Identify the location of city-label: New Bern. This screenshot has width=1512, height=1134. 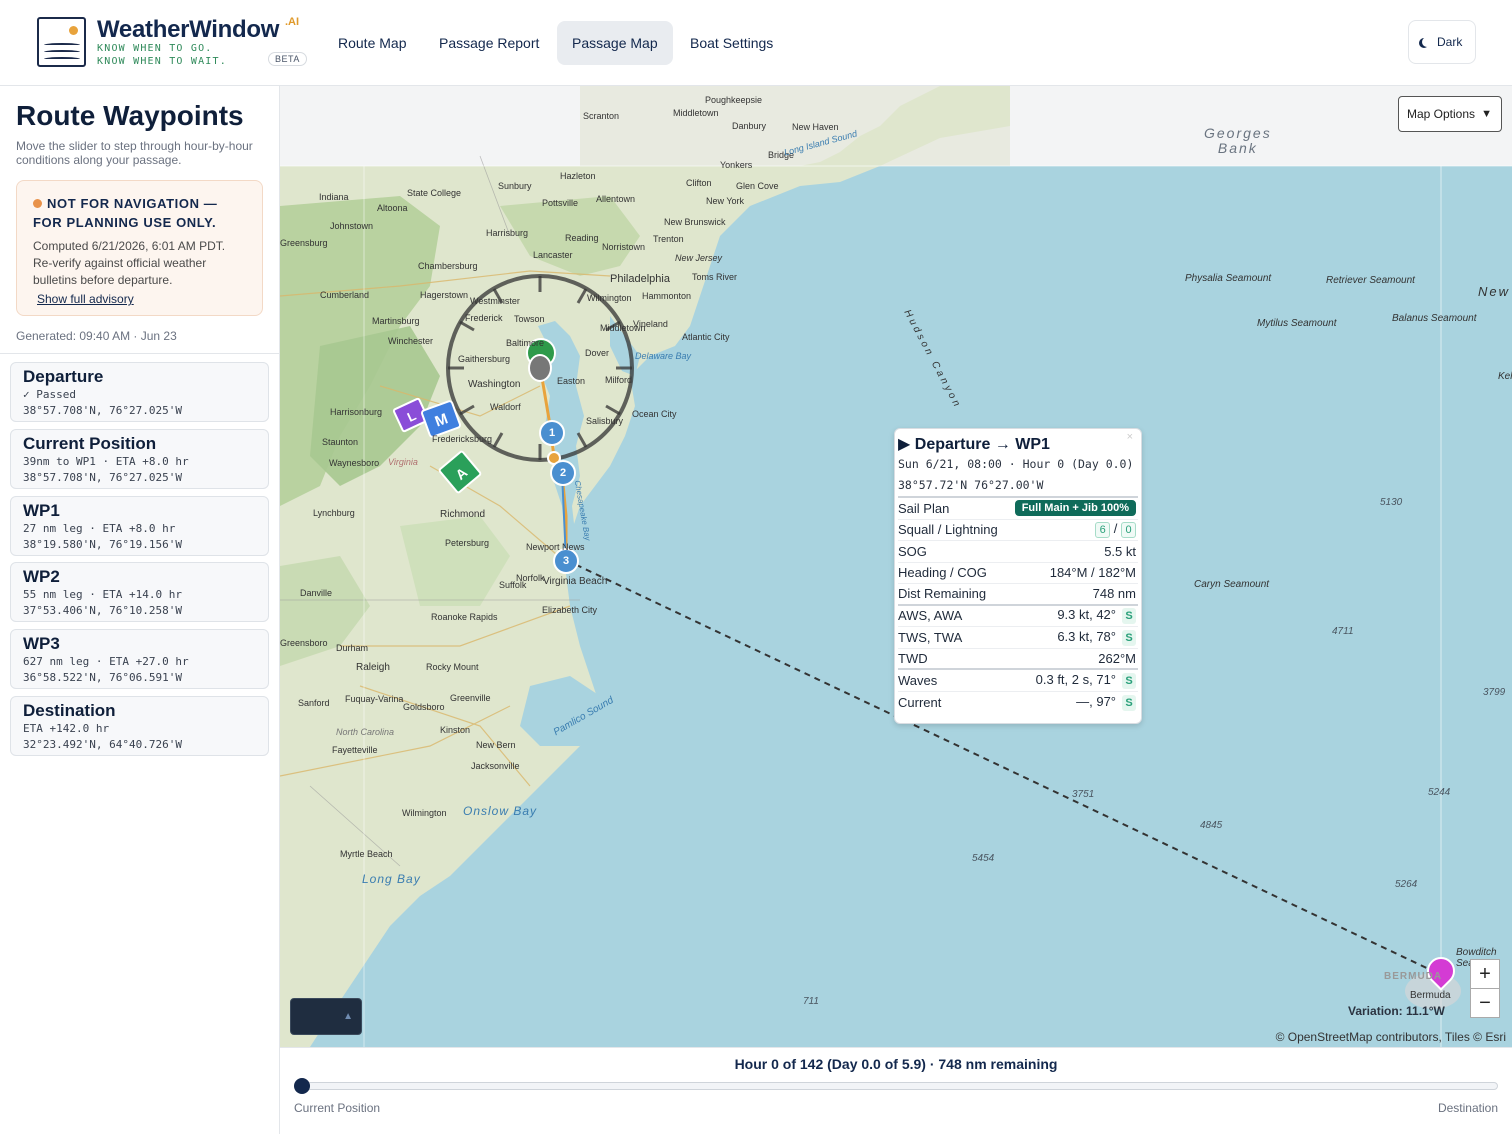
(496, 745).